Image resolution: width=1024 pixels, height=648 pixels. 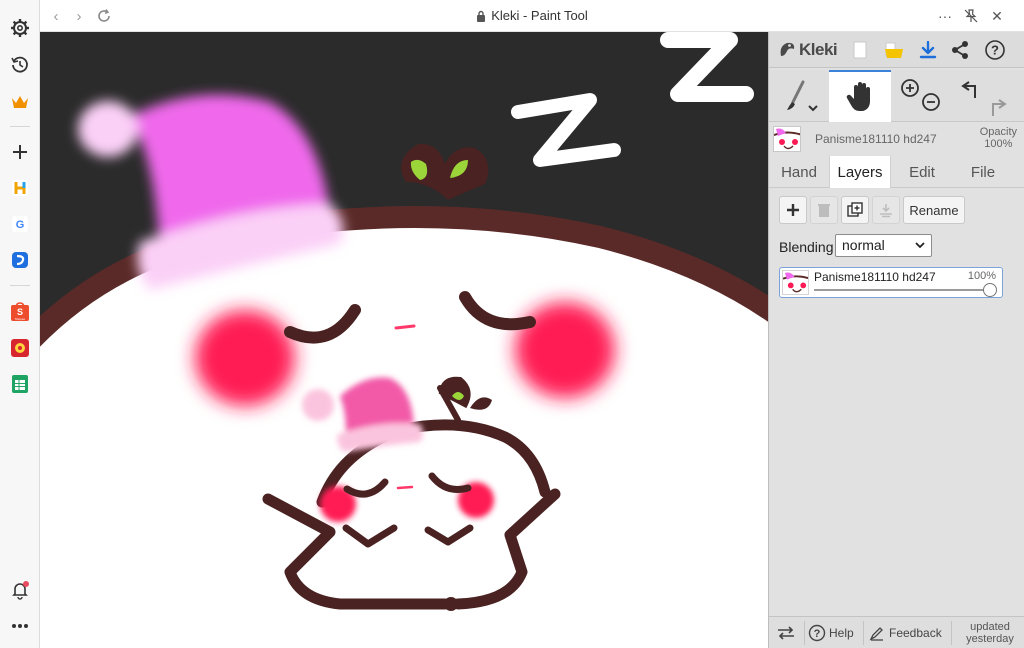 I want to click on brush-tool-button, so click(x=799, y=96).